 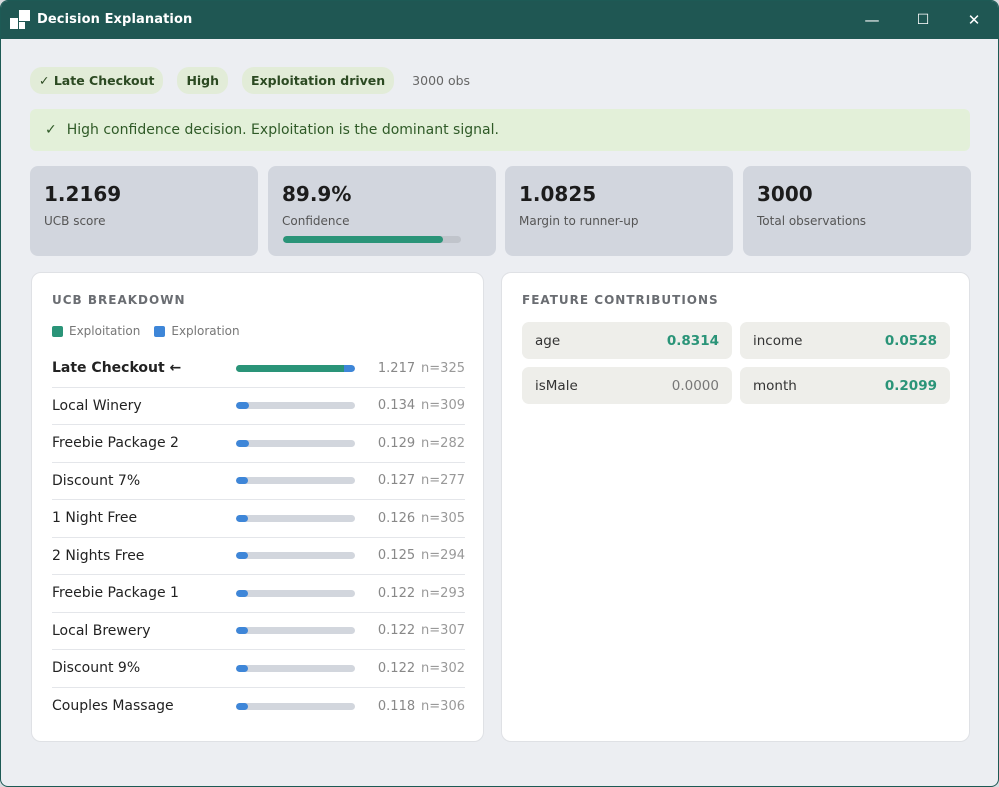 I want to click on ucb-value: 0.126, so click(x=396, y=518).